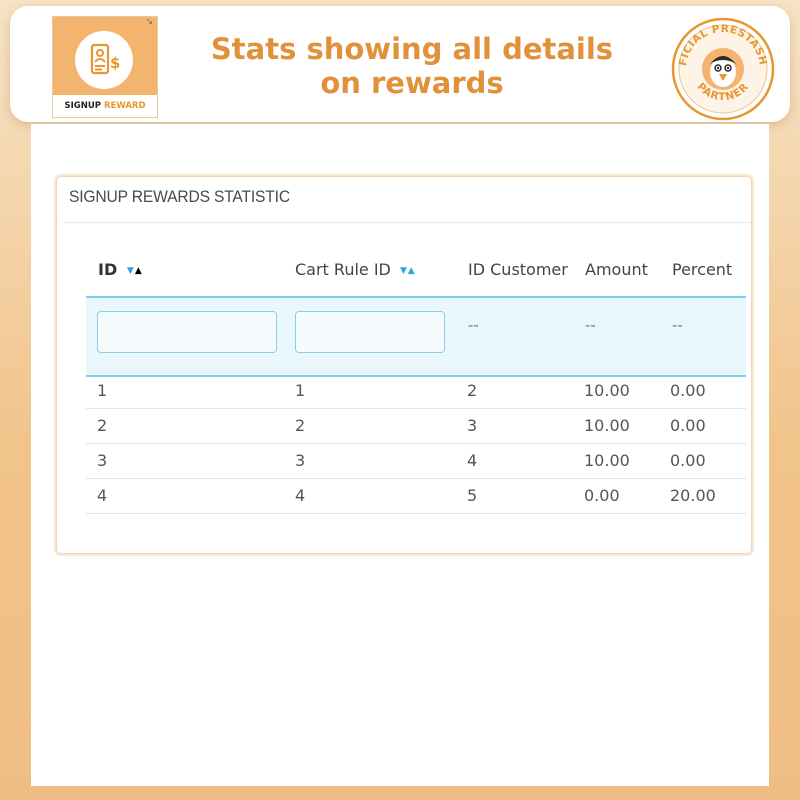  What do you see at coordinates (412, 83) in the screenshot?
I see `headline-line-2: on rewards` at bounding box center [412, 83].